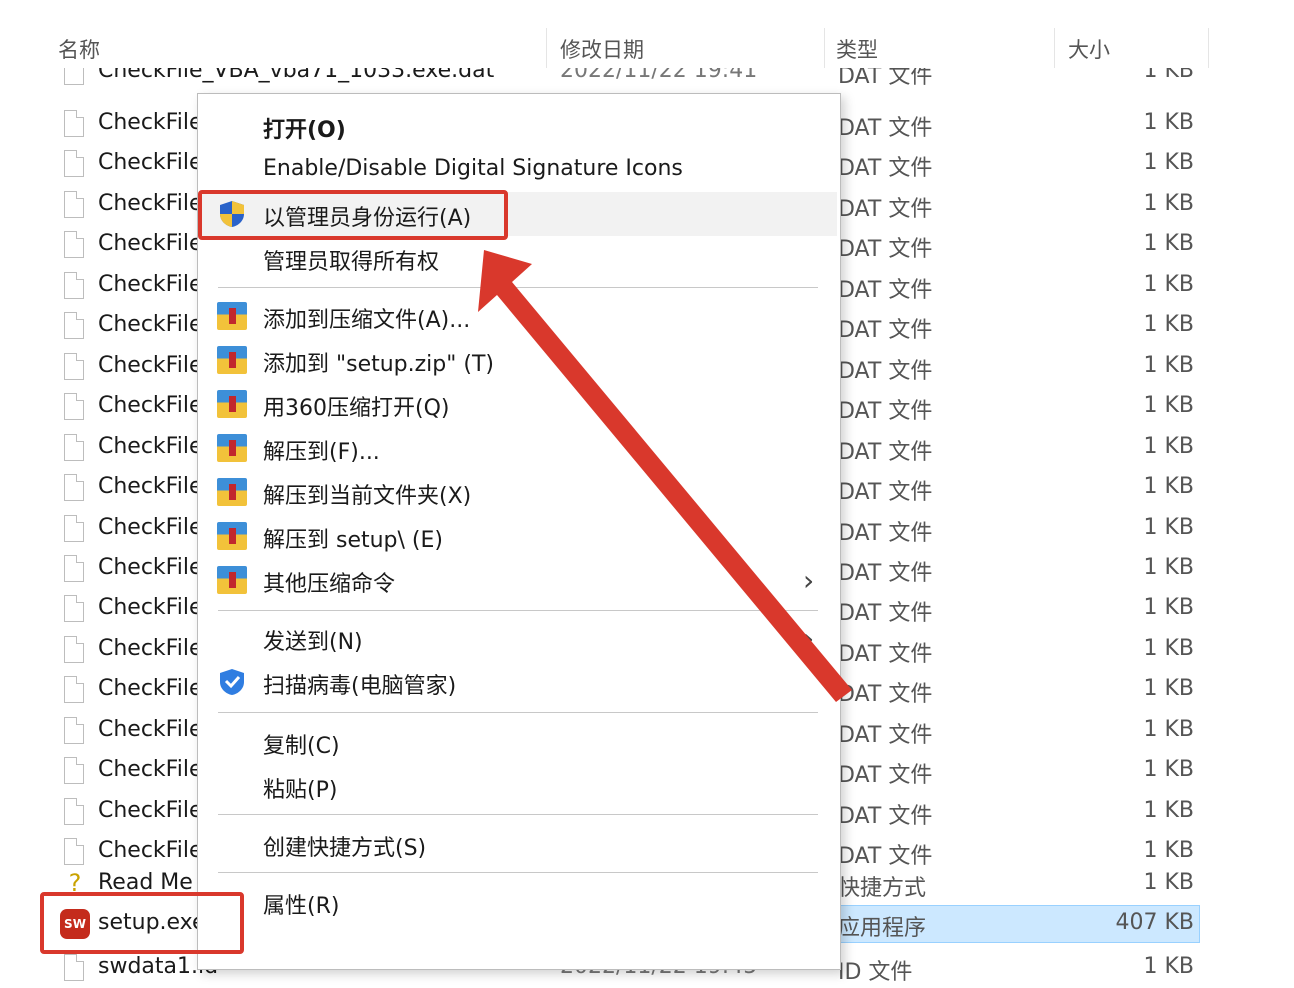 The image size is (1294, 988). What do you see at coordinates (329, 584) in the screenshot?
I see `menu-label: 其他压缩命令` at bounding box center [329, 584].